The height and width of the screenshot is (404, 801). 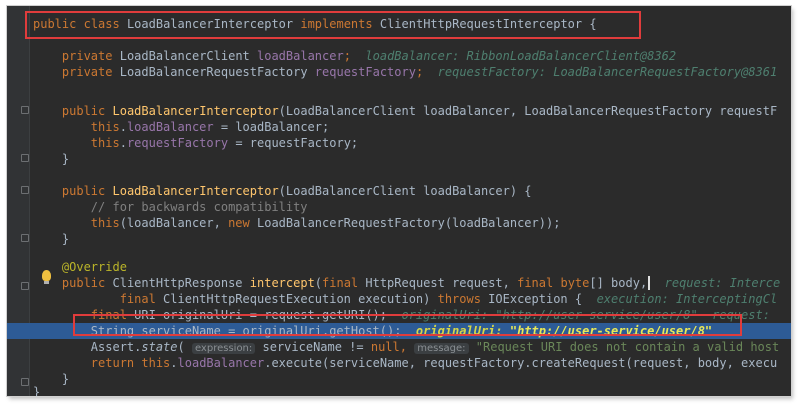 What do you see at coordinates (184, 56) in the screenshot?
I see `type-name: LoadBalancerClient` at bounding box center [184, 56].